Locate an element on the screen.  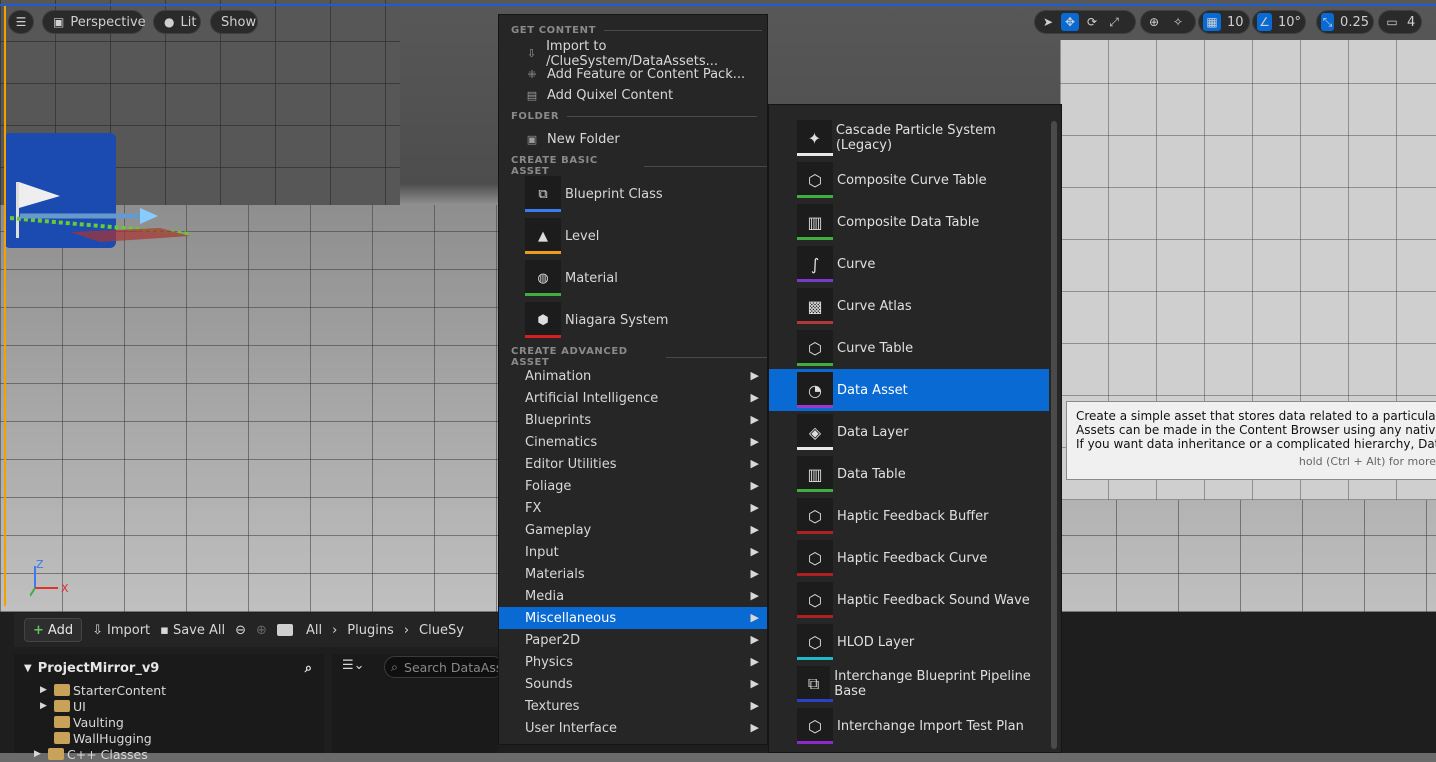
material-icon: ◍ is located at coordinates (543, 278).